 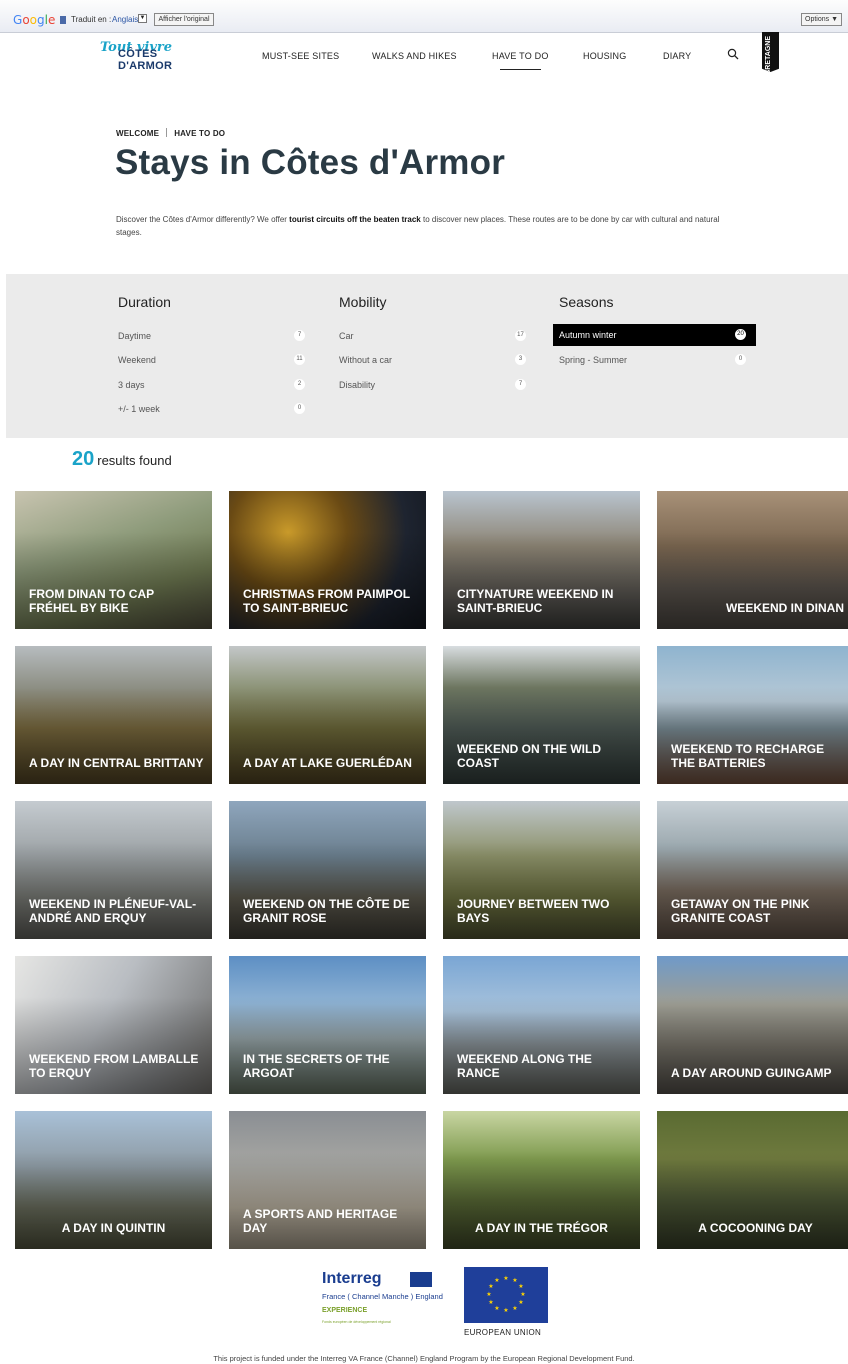 What do you see at coordinates (135, 336) in the screenshot?
I see `filter-label: Daytime` at bounding box center [135, 336].